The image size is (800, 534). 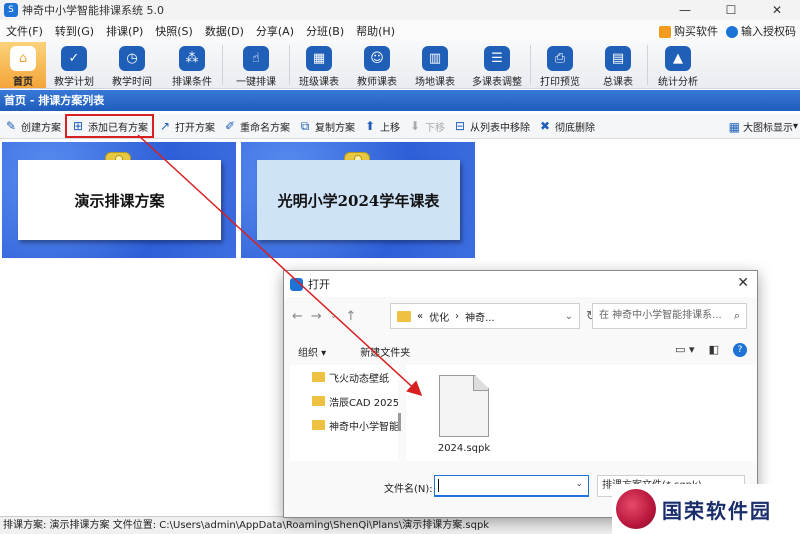 I want to click on ribbon-statistics: ▲ 统计分析, so click(x=678, y=65).